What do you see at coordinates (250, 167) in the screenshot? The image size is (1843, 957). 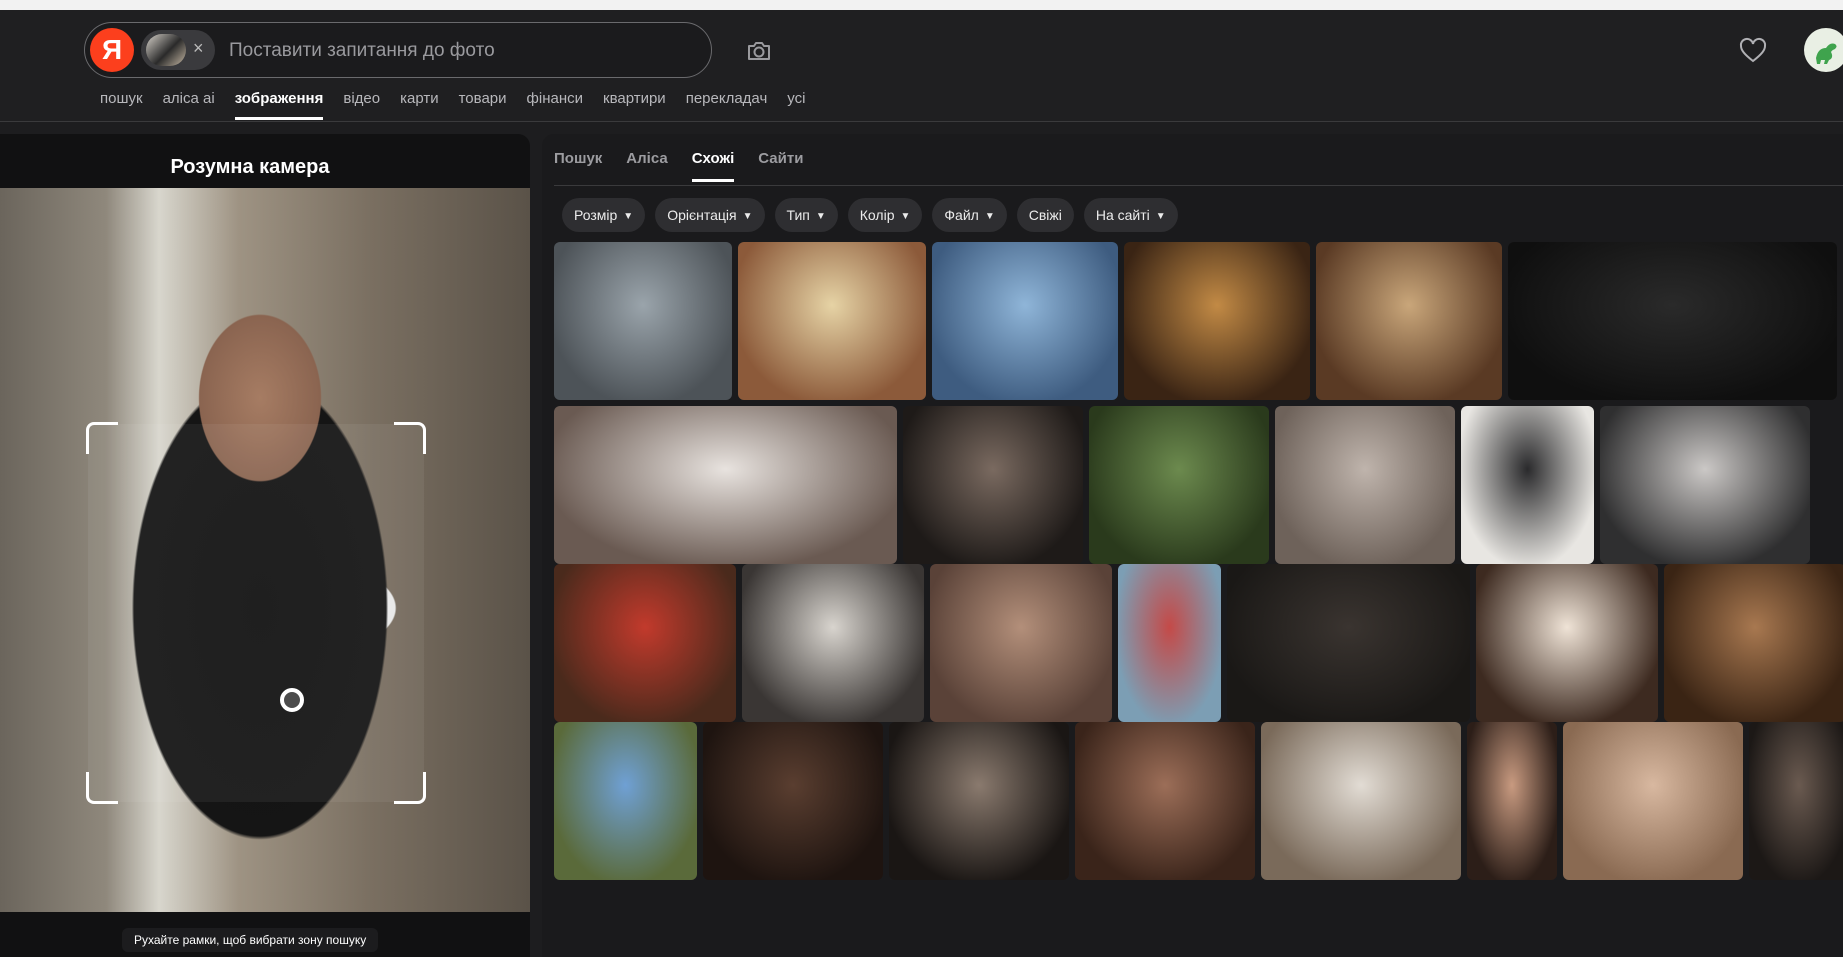 I see `panel-title: Розумна камера` at bounding box center [250, 167].